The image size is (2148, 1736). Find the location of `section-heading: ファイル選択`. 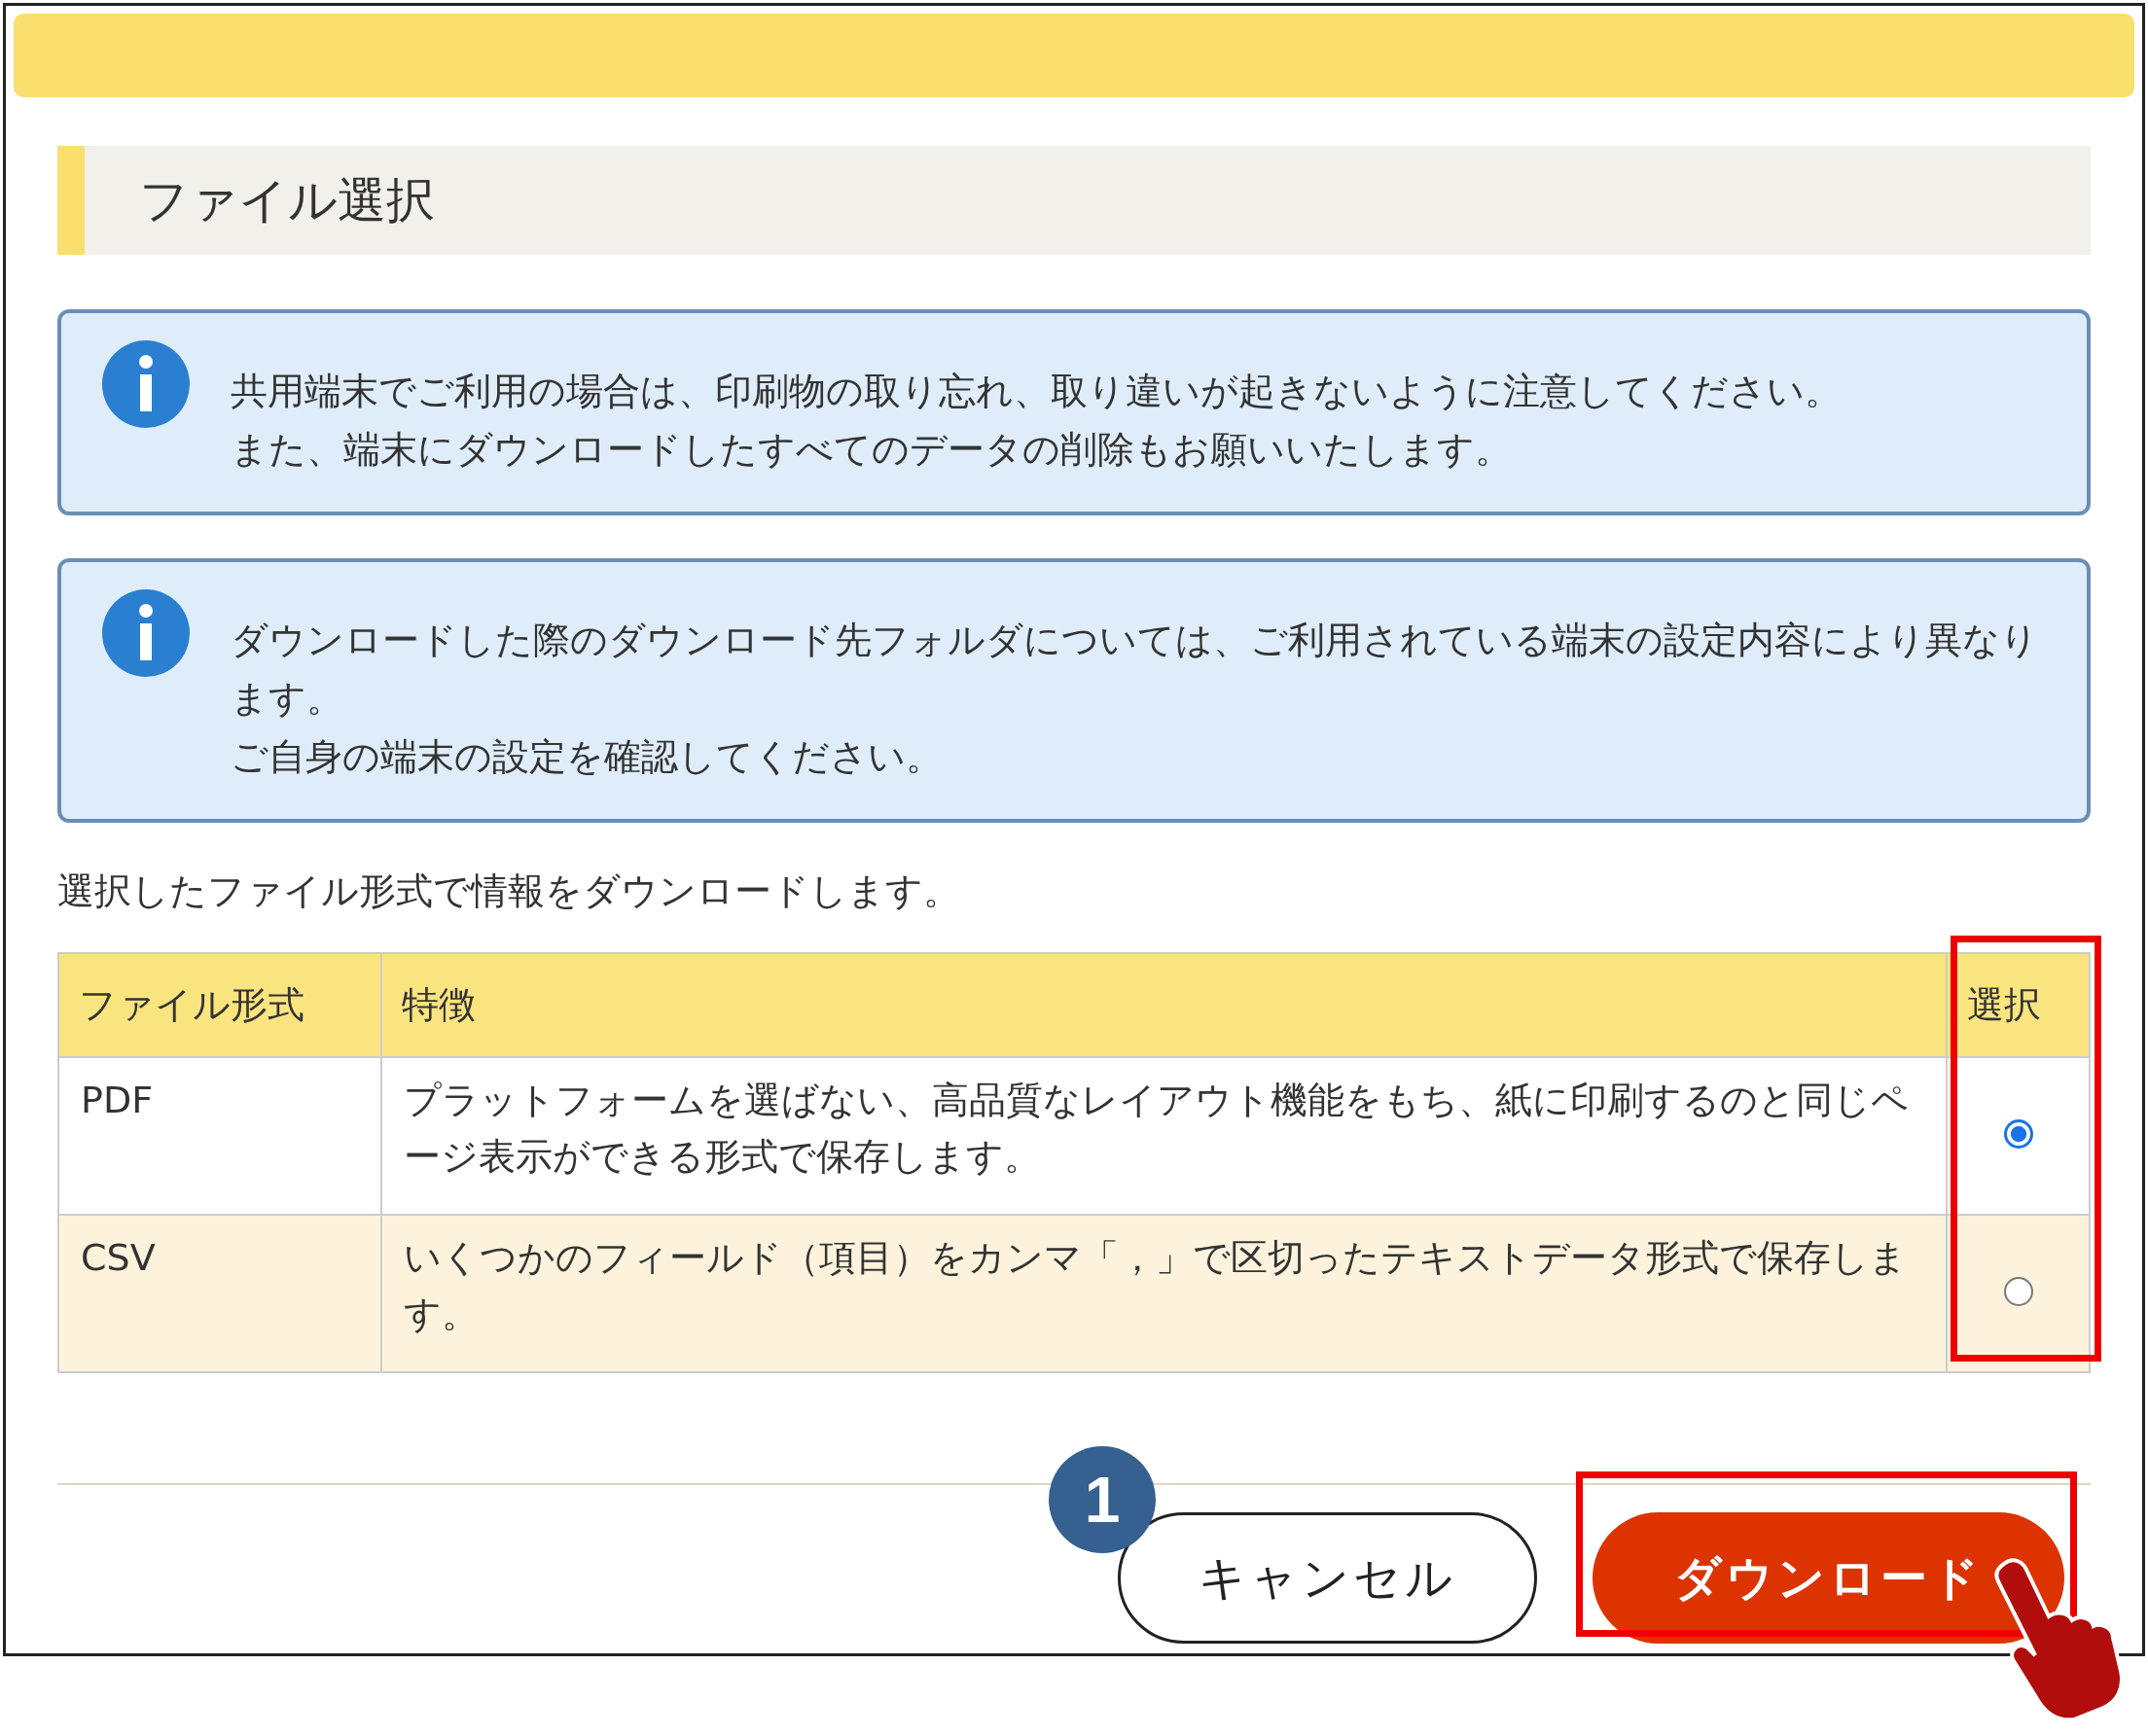

section-heading: ファイル選択 is located at coordinates (1074, 201).